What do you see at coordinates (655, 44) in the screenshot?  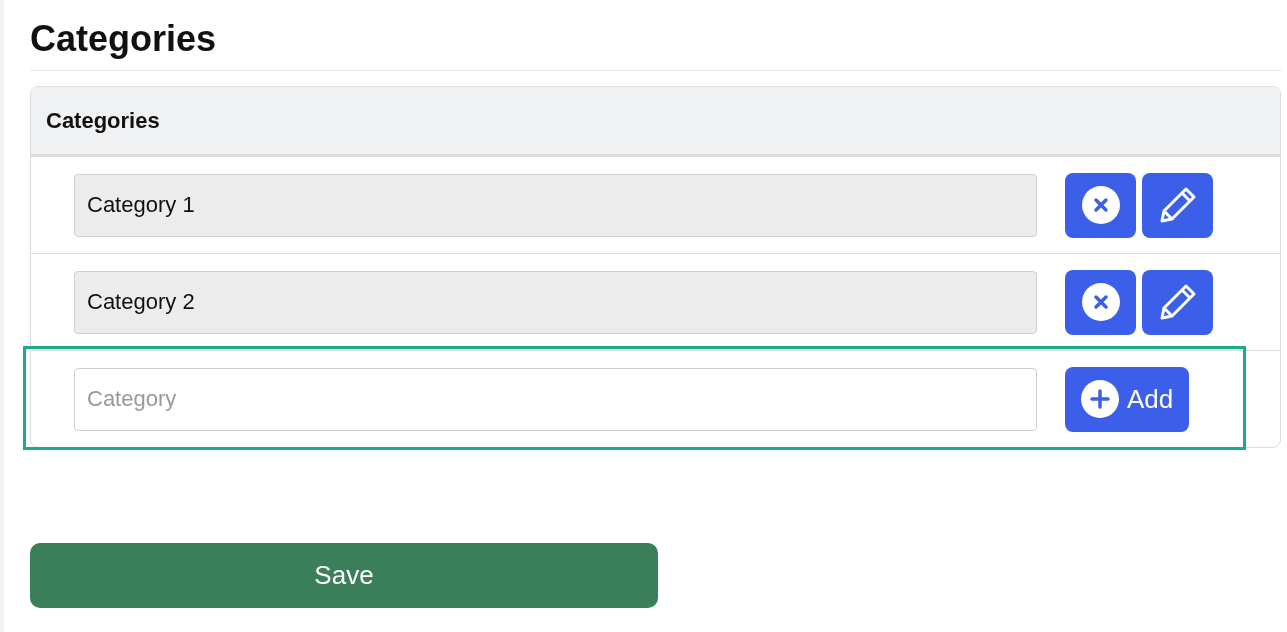 I see `page-title: Categories` at bounding box center [655, 44].